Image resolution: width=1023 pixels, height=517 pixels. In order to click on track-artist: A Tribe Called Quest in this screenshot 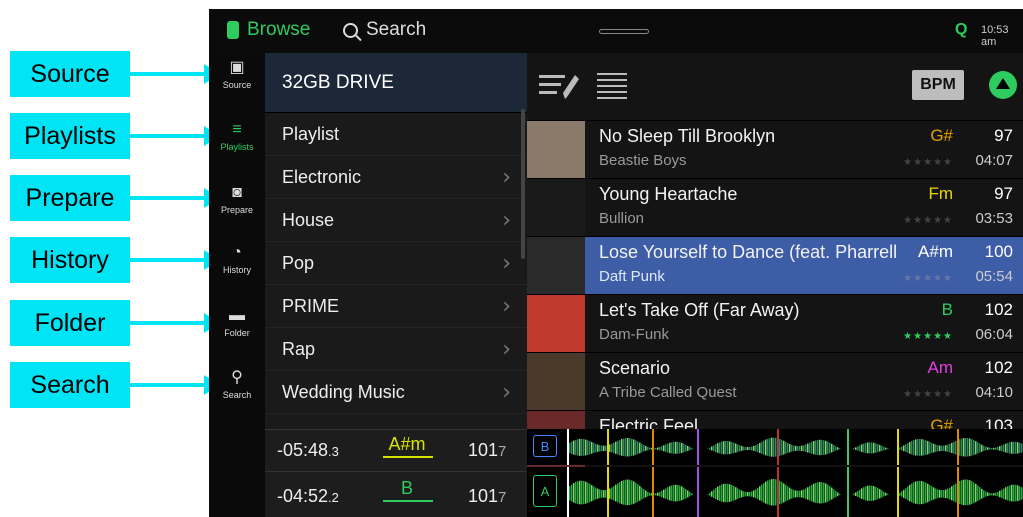, I will do `click(668, 392)`.